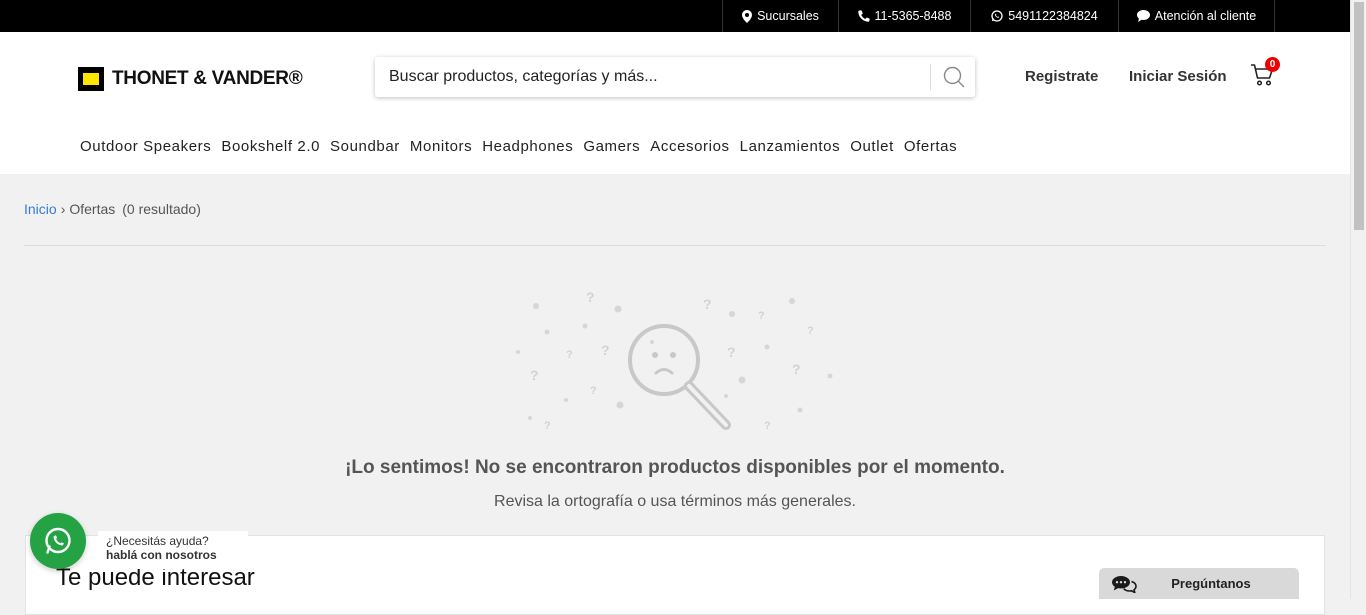 This screenshot has height=615, width=1366. Describe the element at coordinates (207, 78) in the screenshot. I see `logo-text: THONET & VANDER®` at that location.